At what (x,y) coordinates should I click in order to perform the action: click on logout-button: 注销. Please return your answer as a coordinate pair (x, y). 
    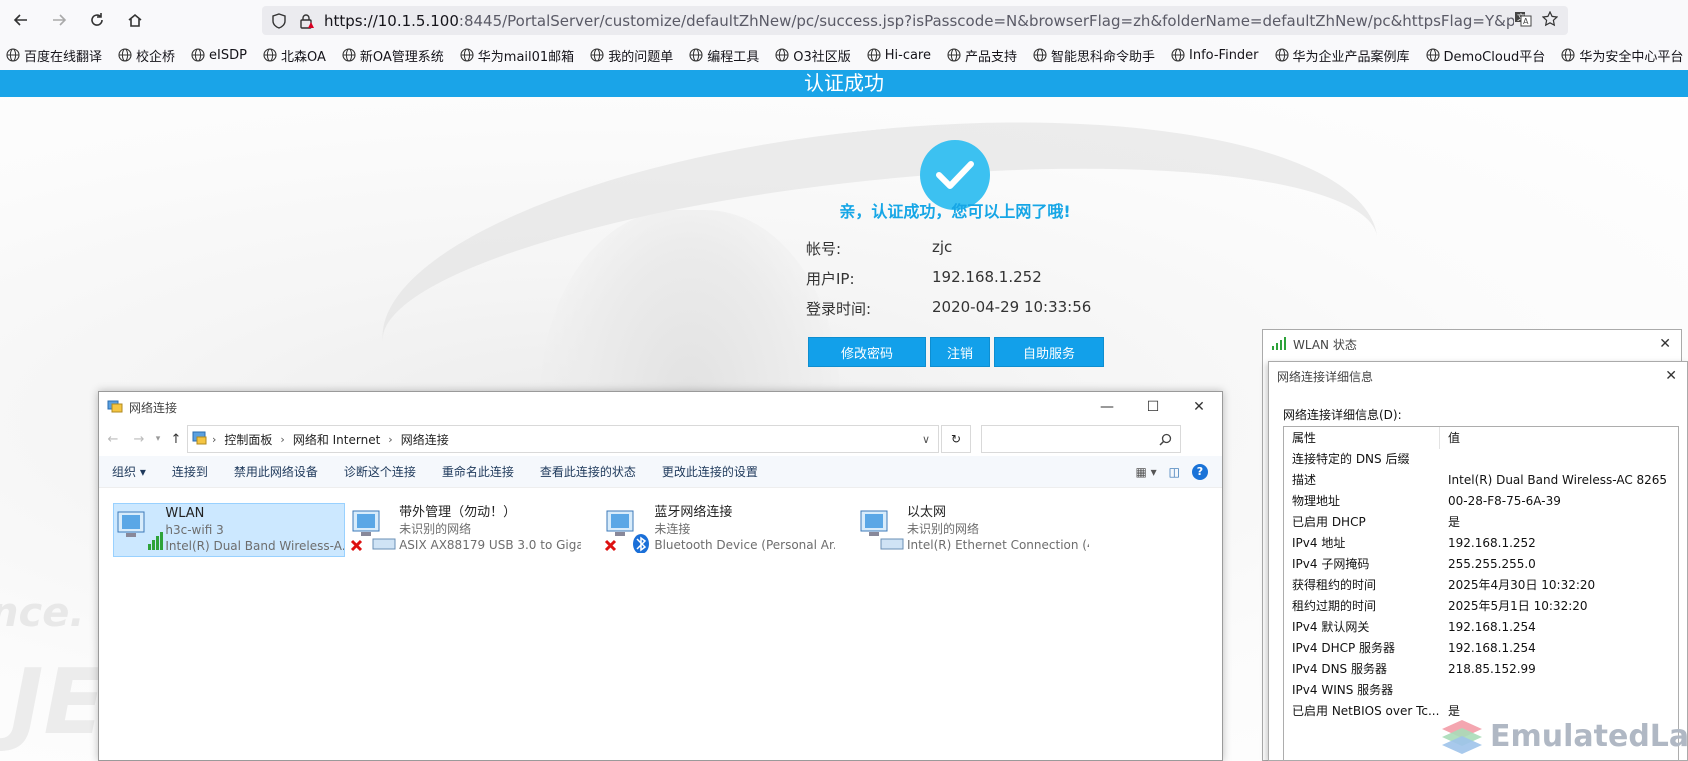
    Looking at the image, I should click on (960, 352).